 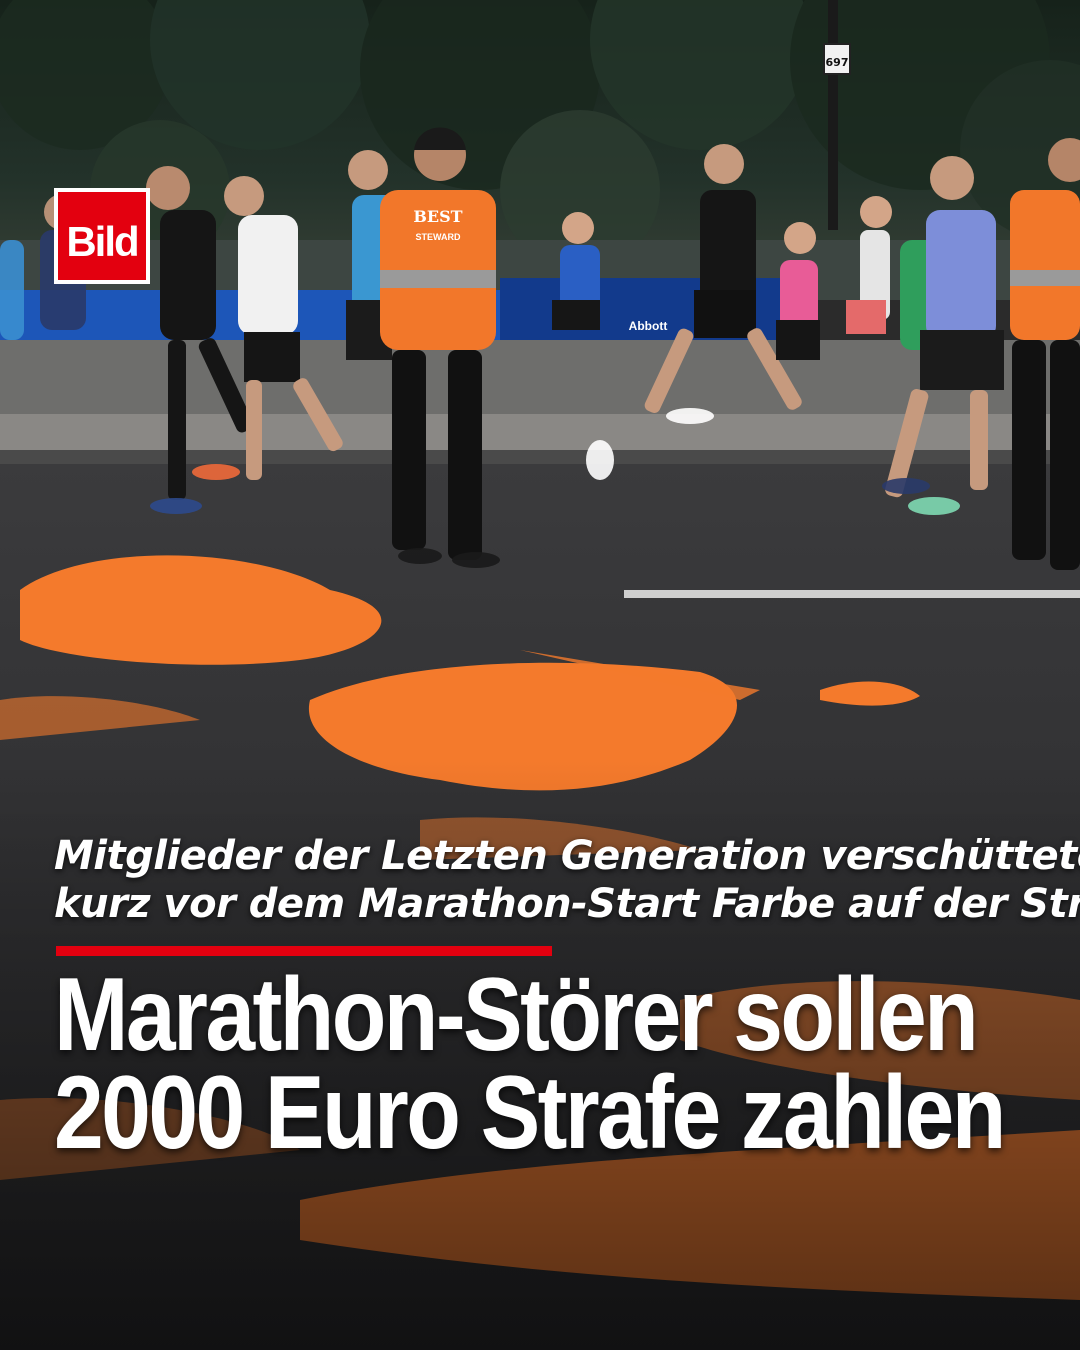 What do you see at coordinates (648, 326) in the screenshot?
I see `sponsor-banner-text: Abbott` at bounding box center [648, 326].